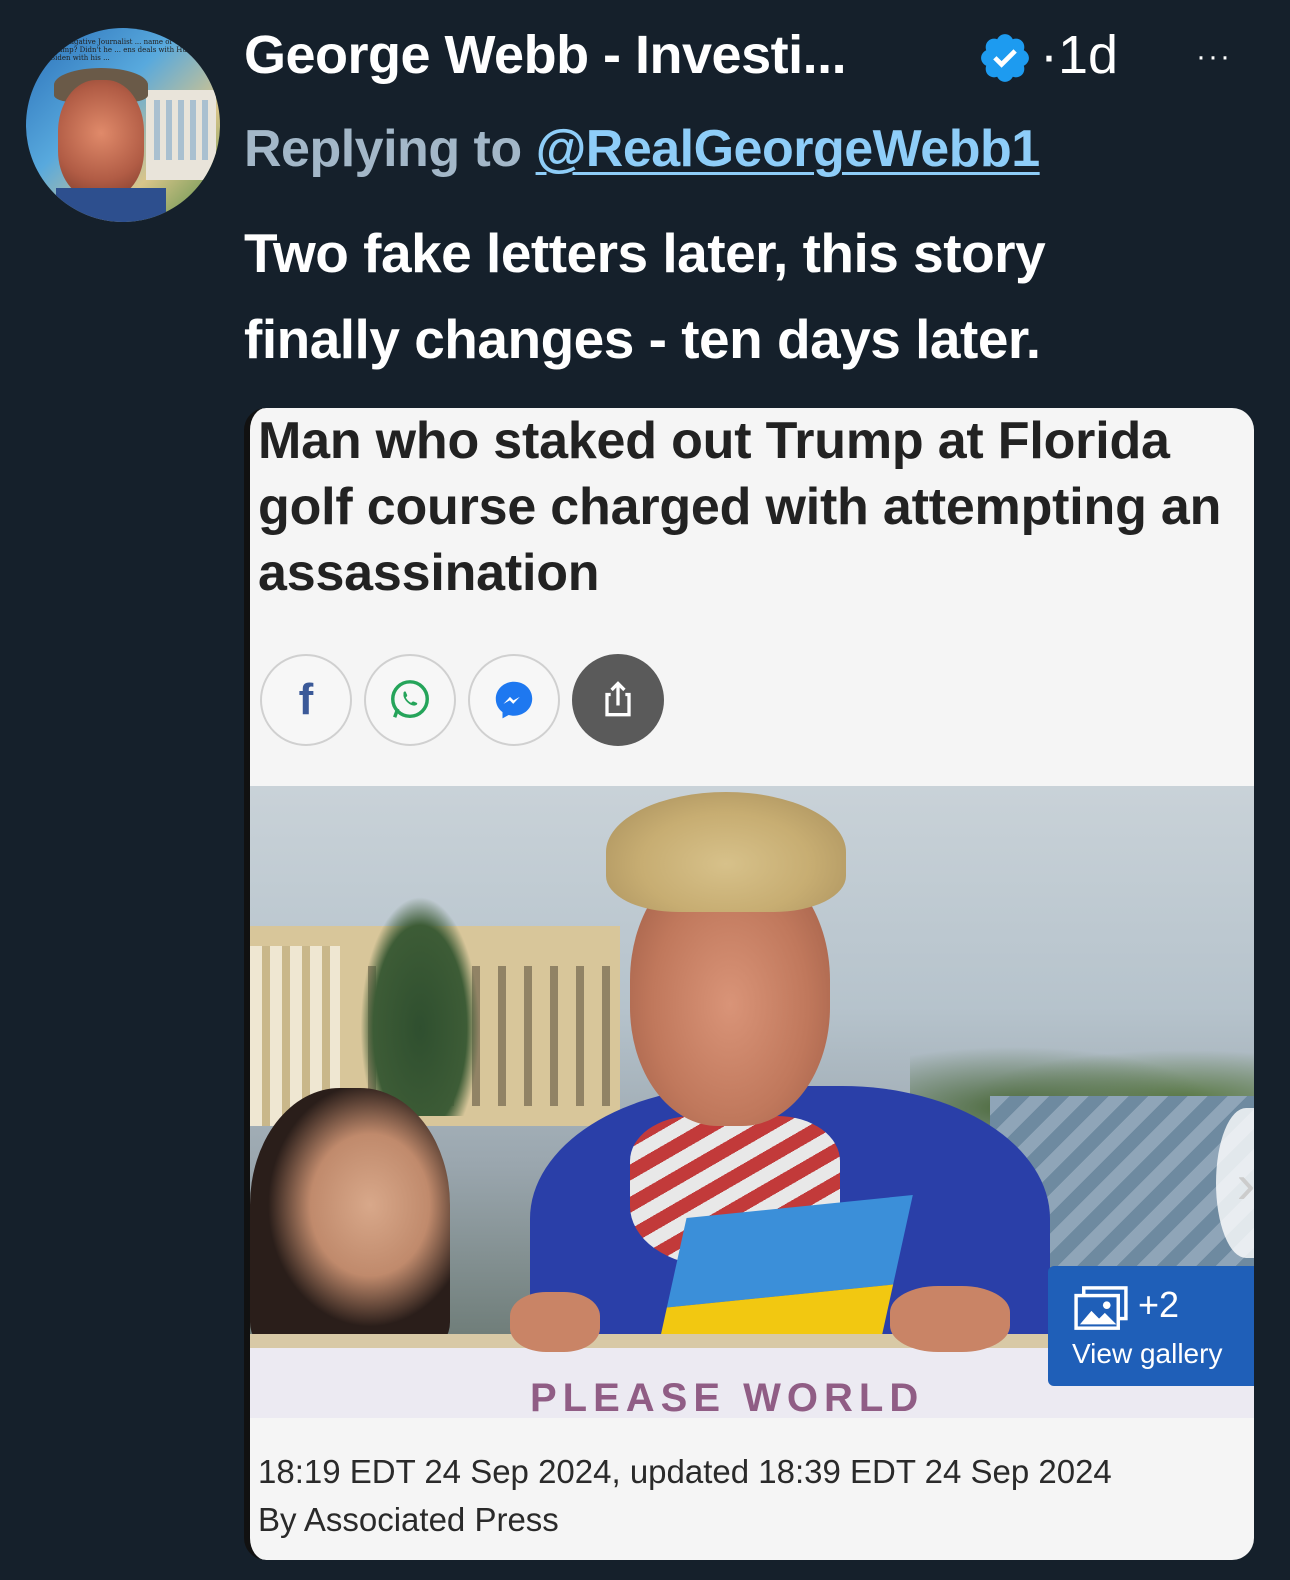  What do you see at coordinates (1151, 1326) in the screenshot?
I see `view-gallery-button: +2 View gallery` at bounding box center [1151, 1326].